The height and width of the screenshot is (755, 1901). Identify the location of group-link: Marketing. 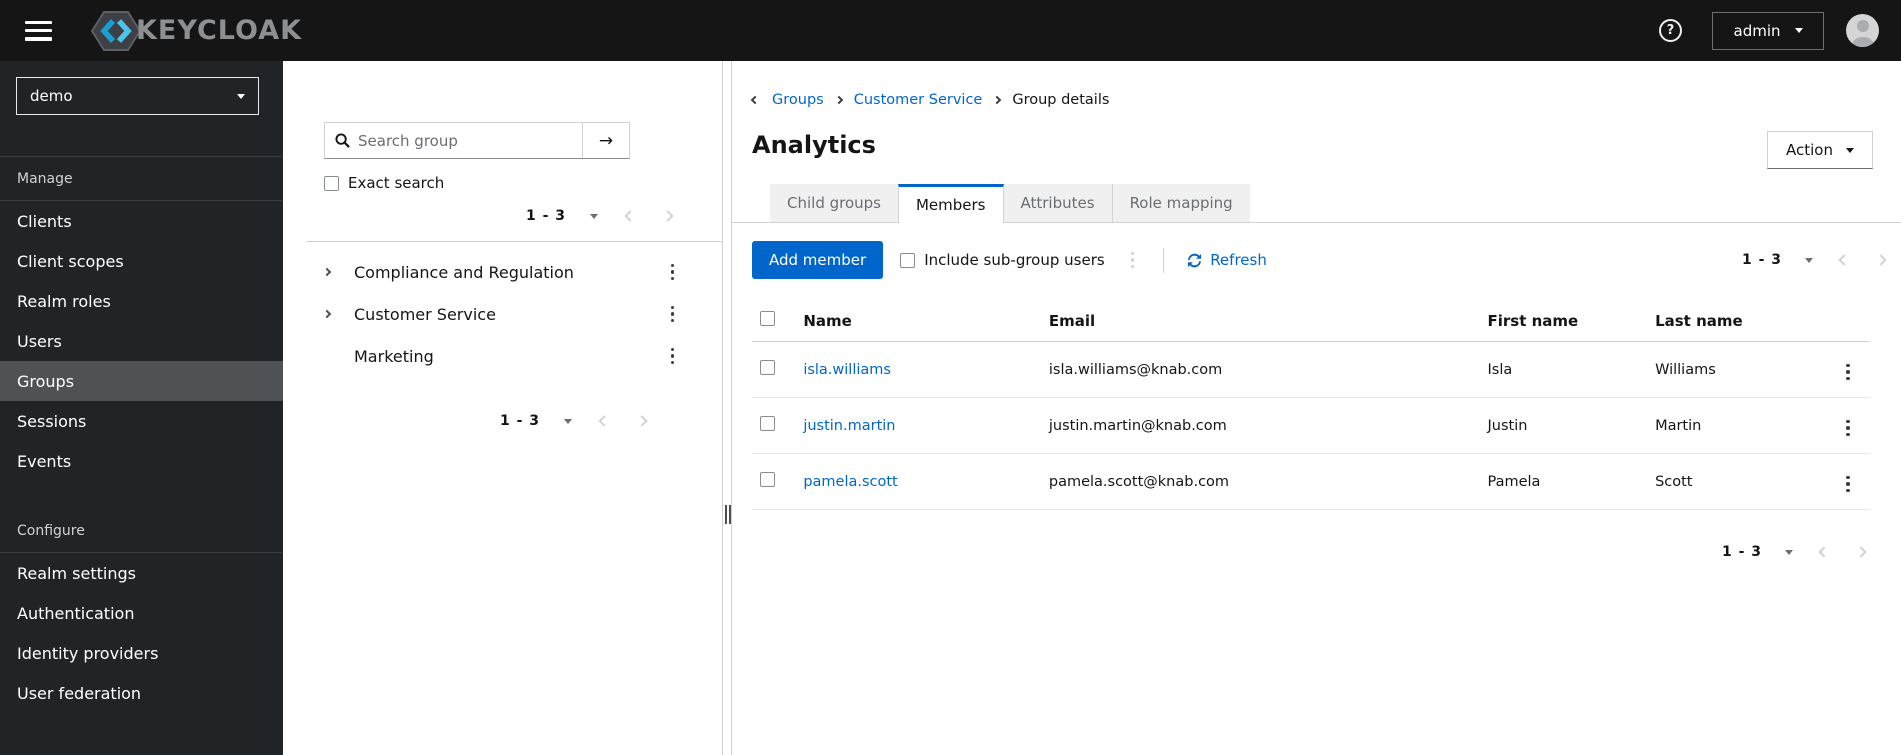
(508, 356).